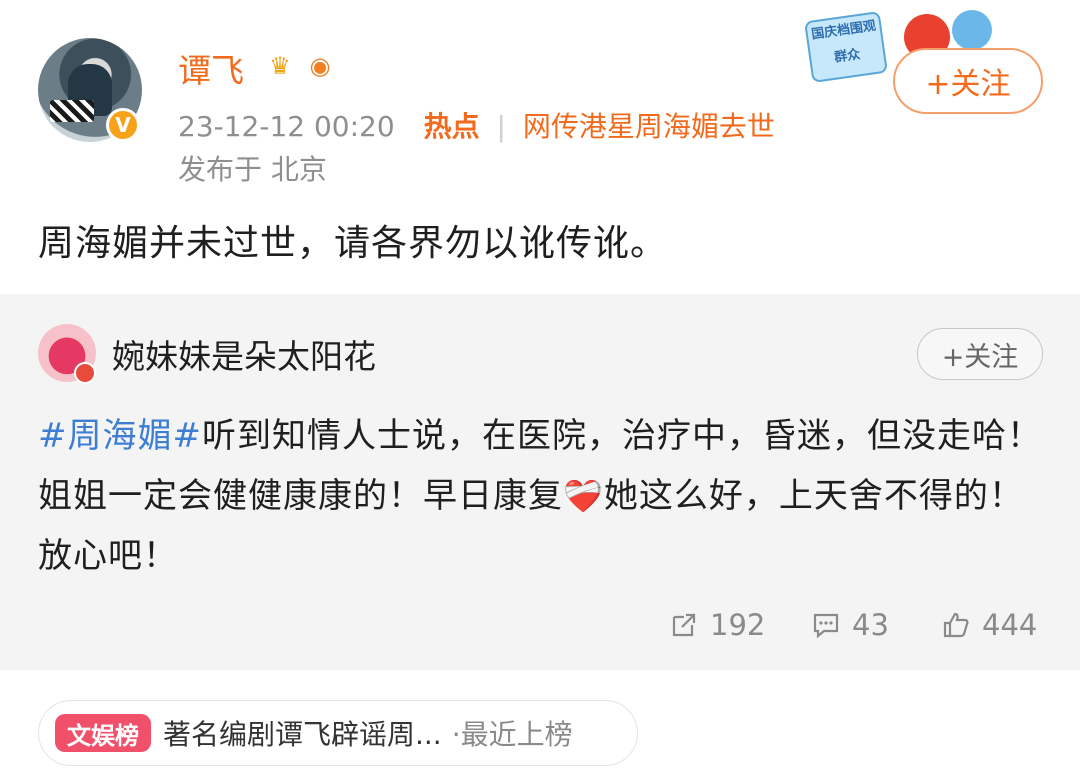 The image size is (1080, 771). Describe the element at coordinates (320, 66) in the screenshot. I see `fish-icon: ◉` at that location.